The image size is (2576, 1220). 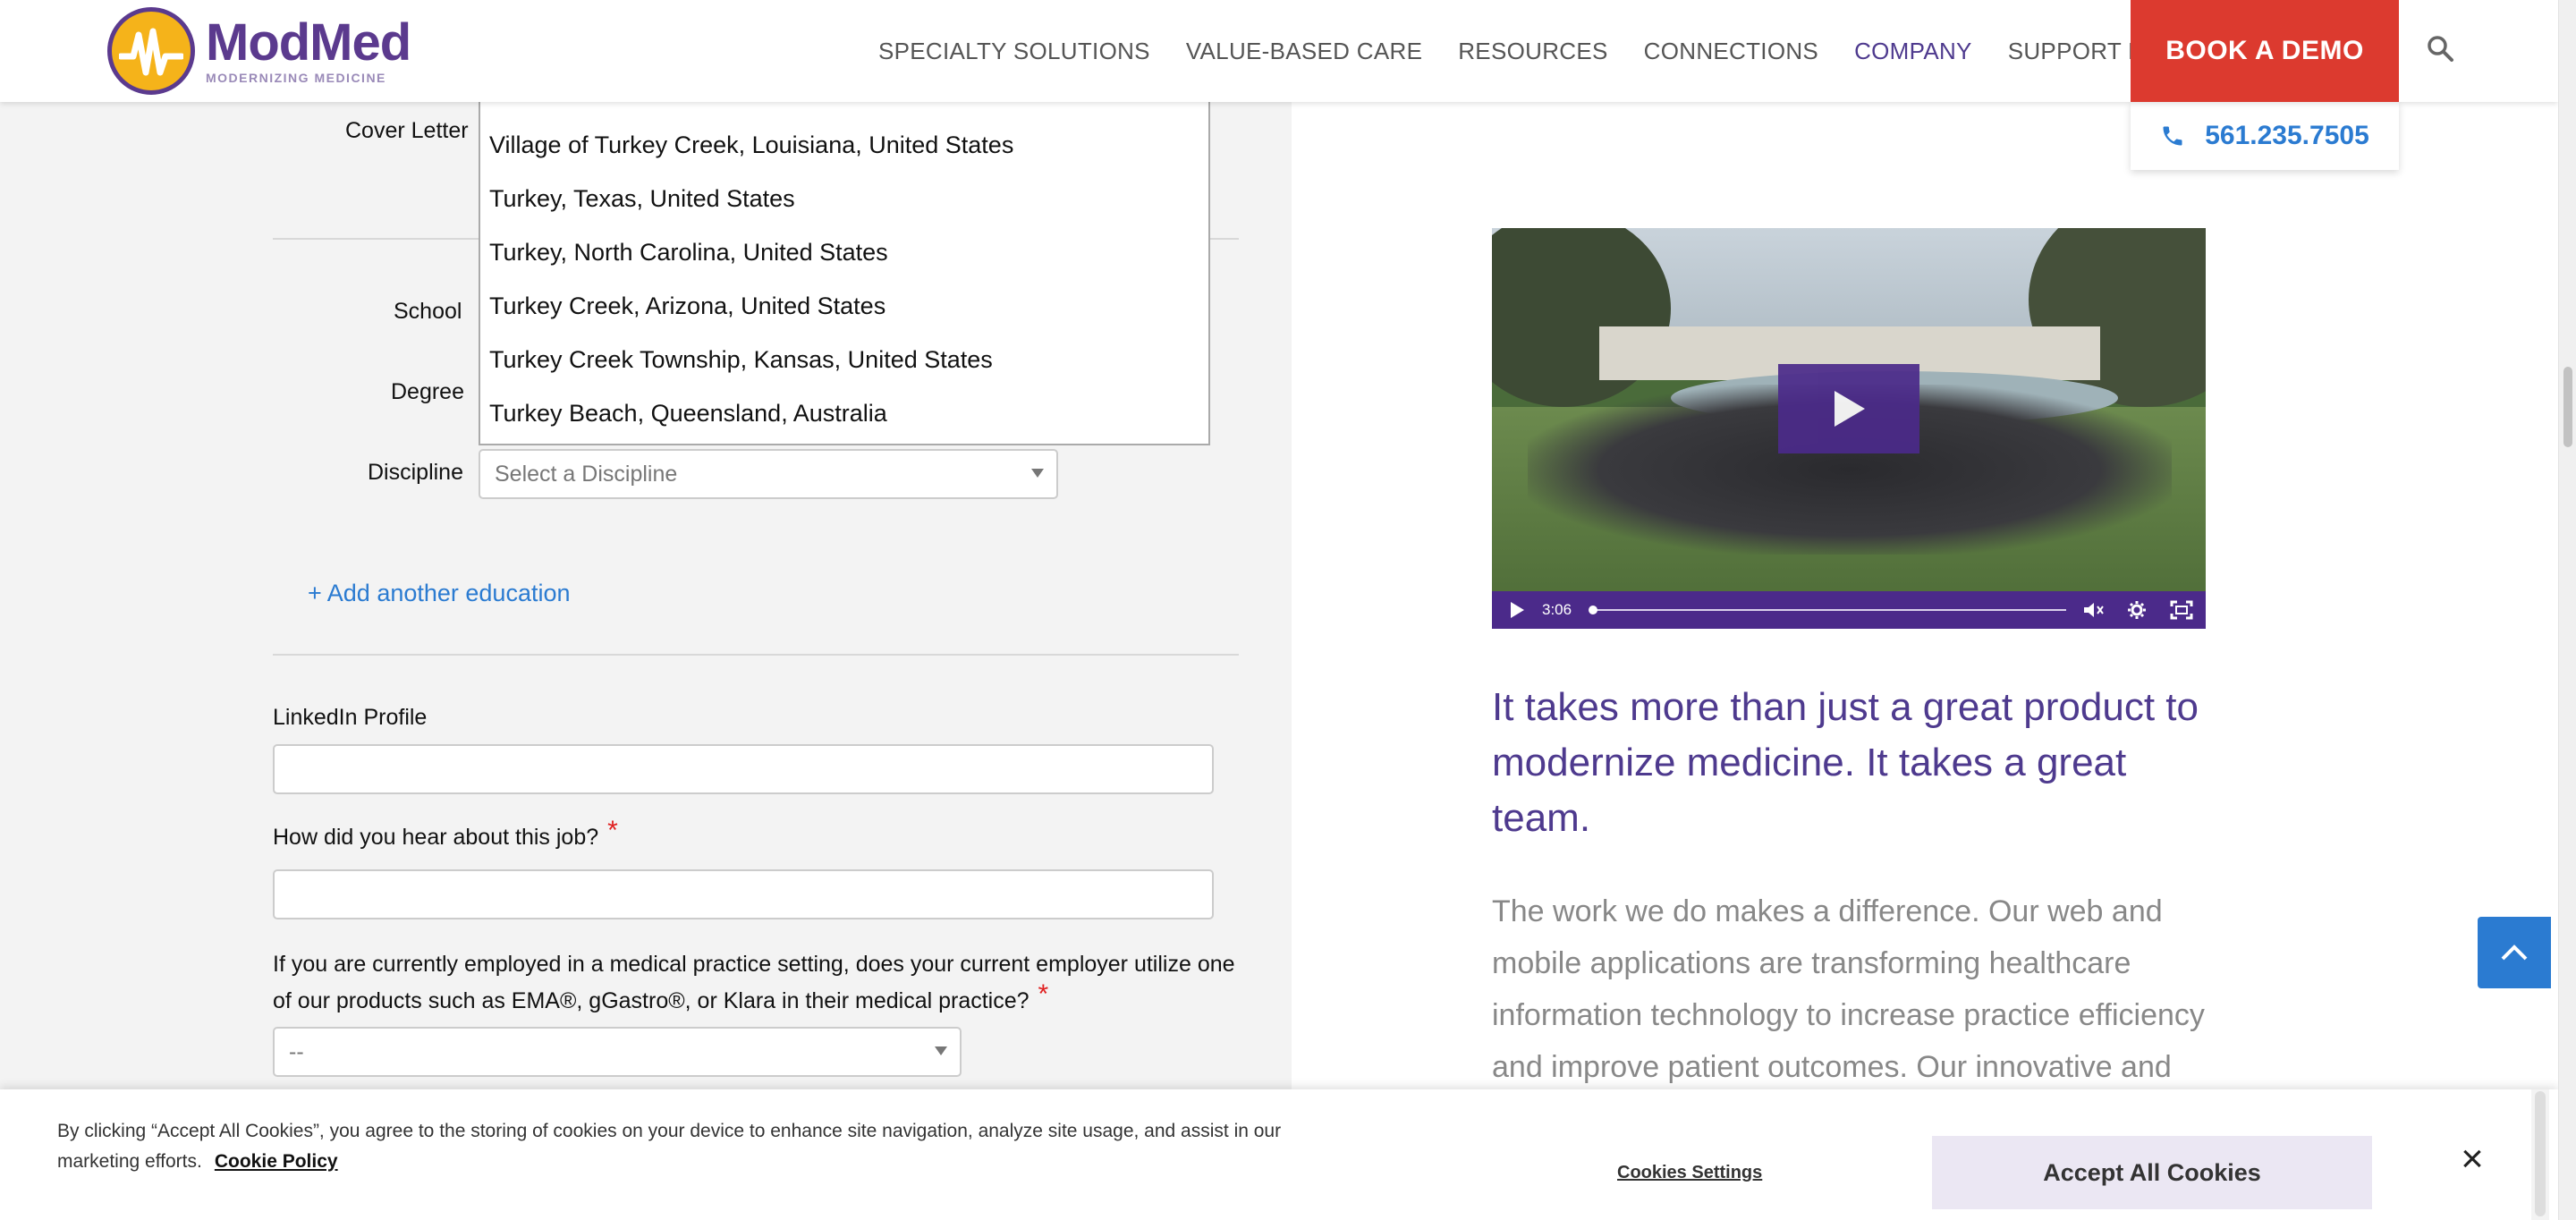 I want to click on video-duration: 3:06, so click(x=1557, y=609).